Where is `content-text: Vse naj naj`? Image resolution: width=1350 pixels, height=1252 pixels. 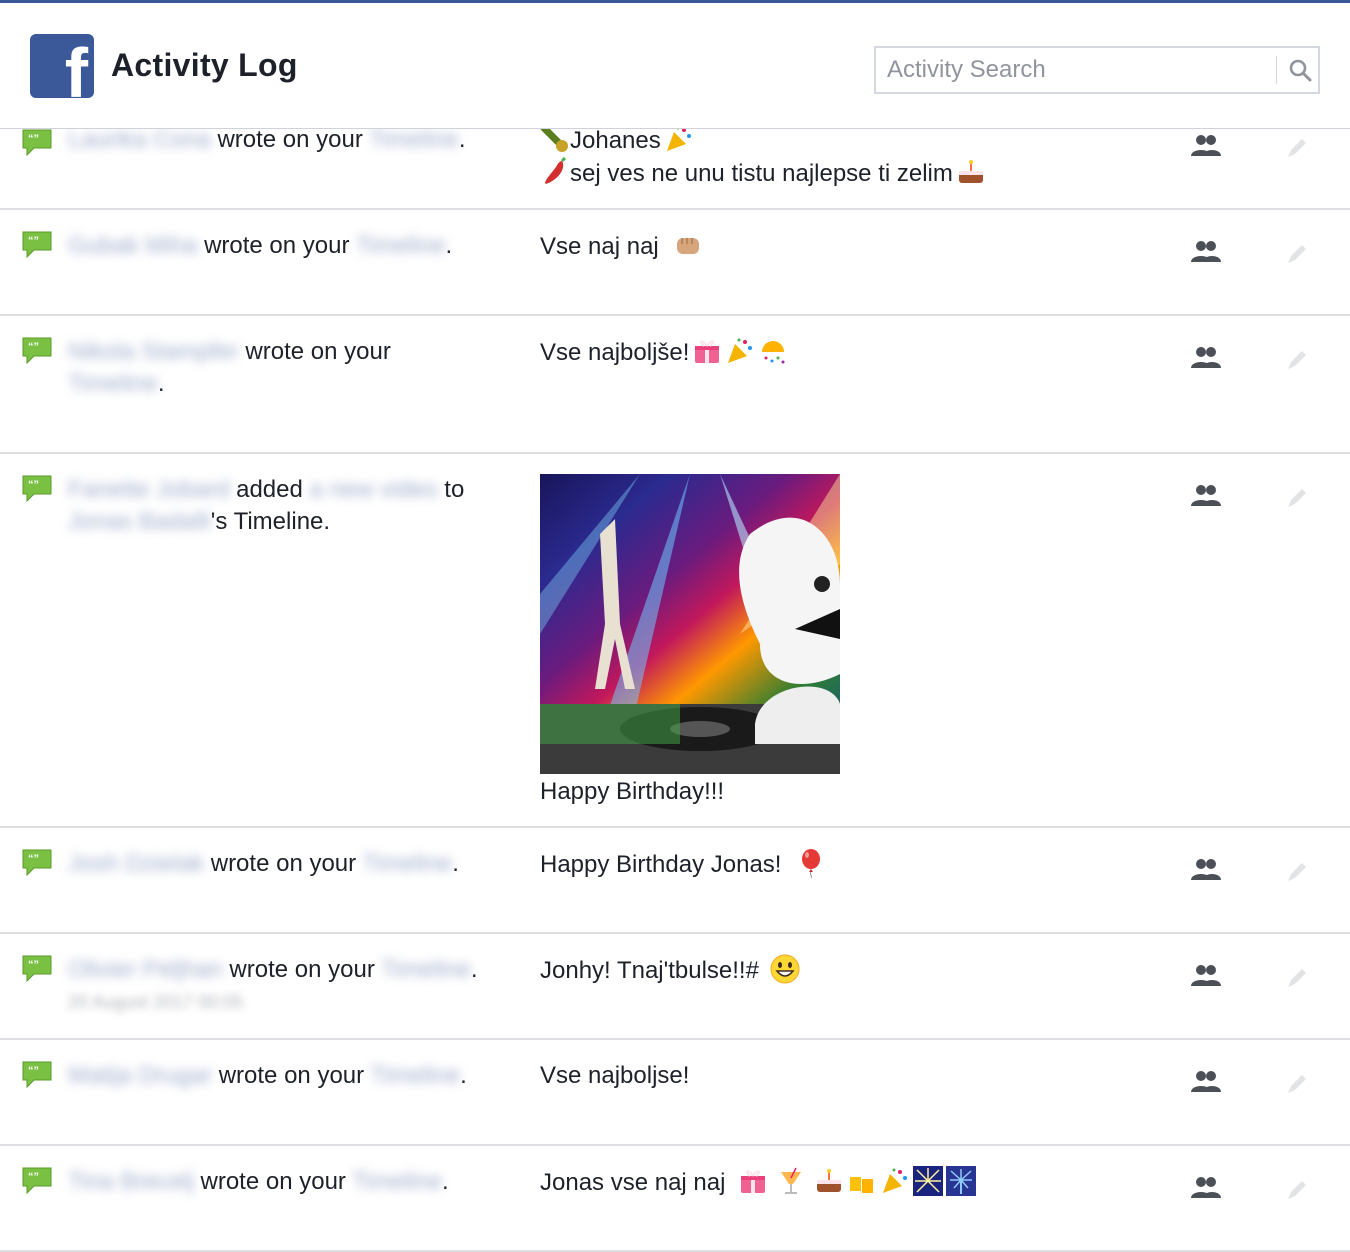
content-text: Vse naj naj is located at coordinates (599, 246).